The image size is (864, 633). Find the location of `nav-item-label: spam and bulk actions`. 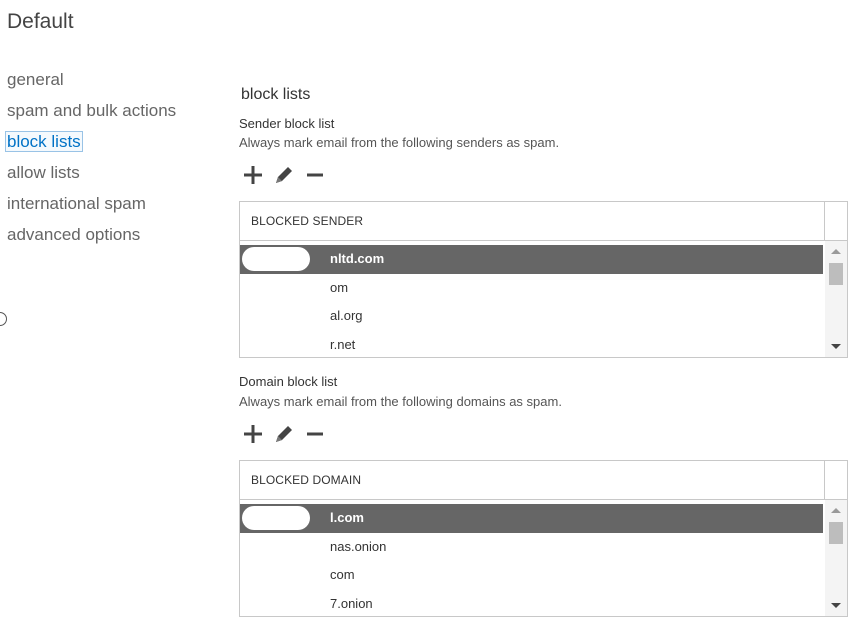

nav-item-label: spam and bulk actions is located at coordinates (92, 110).